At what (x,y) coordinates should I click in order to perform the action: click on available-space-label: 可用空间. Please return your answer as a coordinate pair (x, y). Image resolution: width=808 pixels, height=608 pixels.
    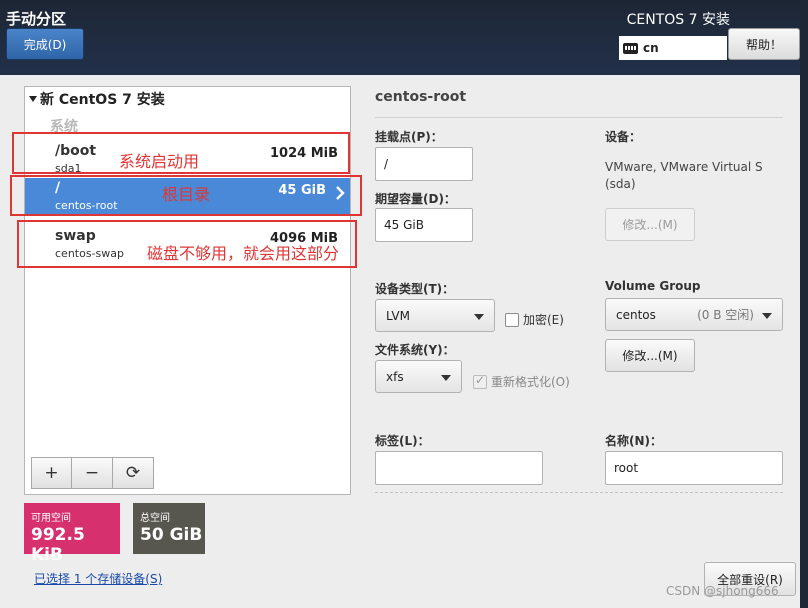
    Looking at the image, I should click on (51, 518).